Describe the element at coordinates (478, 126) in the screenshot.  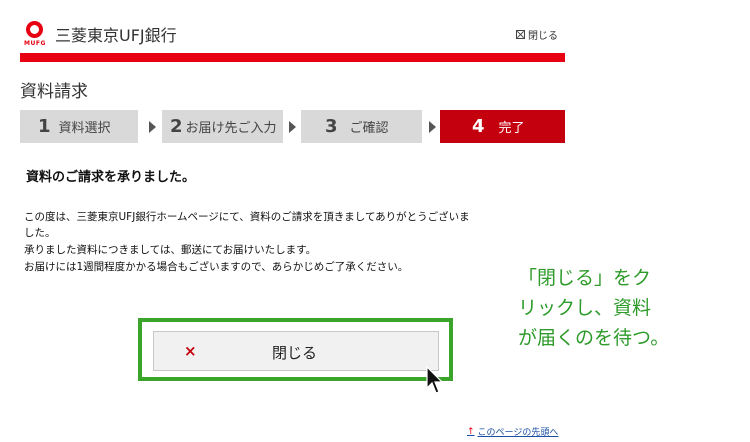
I see `step-number: 4` at that location.